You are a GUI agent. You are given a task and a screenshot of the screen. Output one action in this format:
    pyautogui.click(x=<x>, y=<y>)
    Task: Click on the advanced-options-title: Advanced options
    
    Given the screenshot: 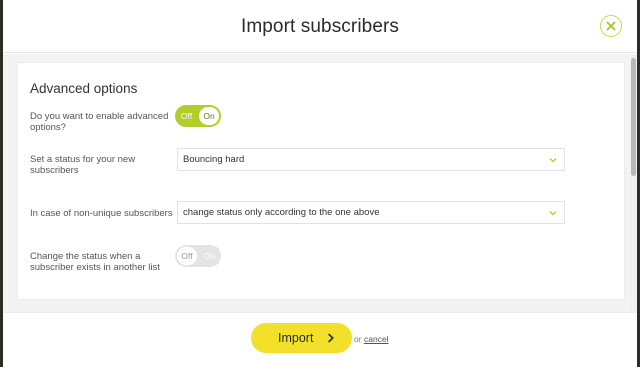 What is the action you would take?
    pyautogui.click(x=84, y=88)
    